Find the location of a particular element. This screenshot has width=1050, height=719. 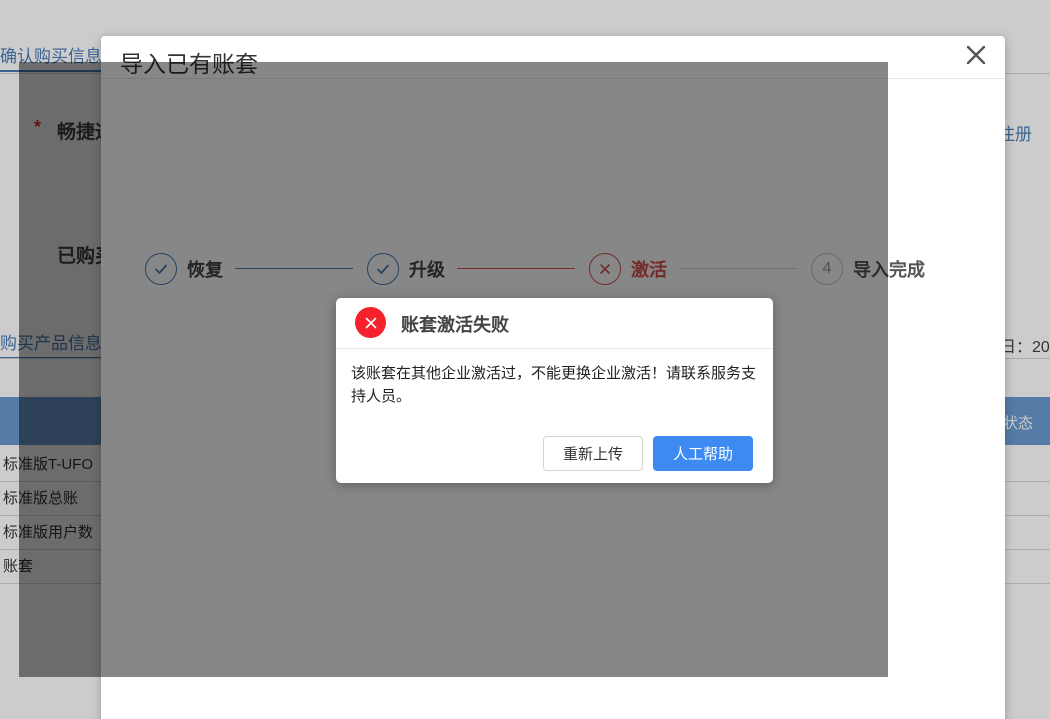

error-title: 账套激活失败 is located at coordinates (455, 325).